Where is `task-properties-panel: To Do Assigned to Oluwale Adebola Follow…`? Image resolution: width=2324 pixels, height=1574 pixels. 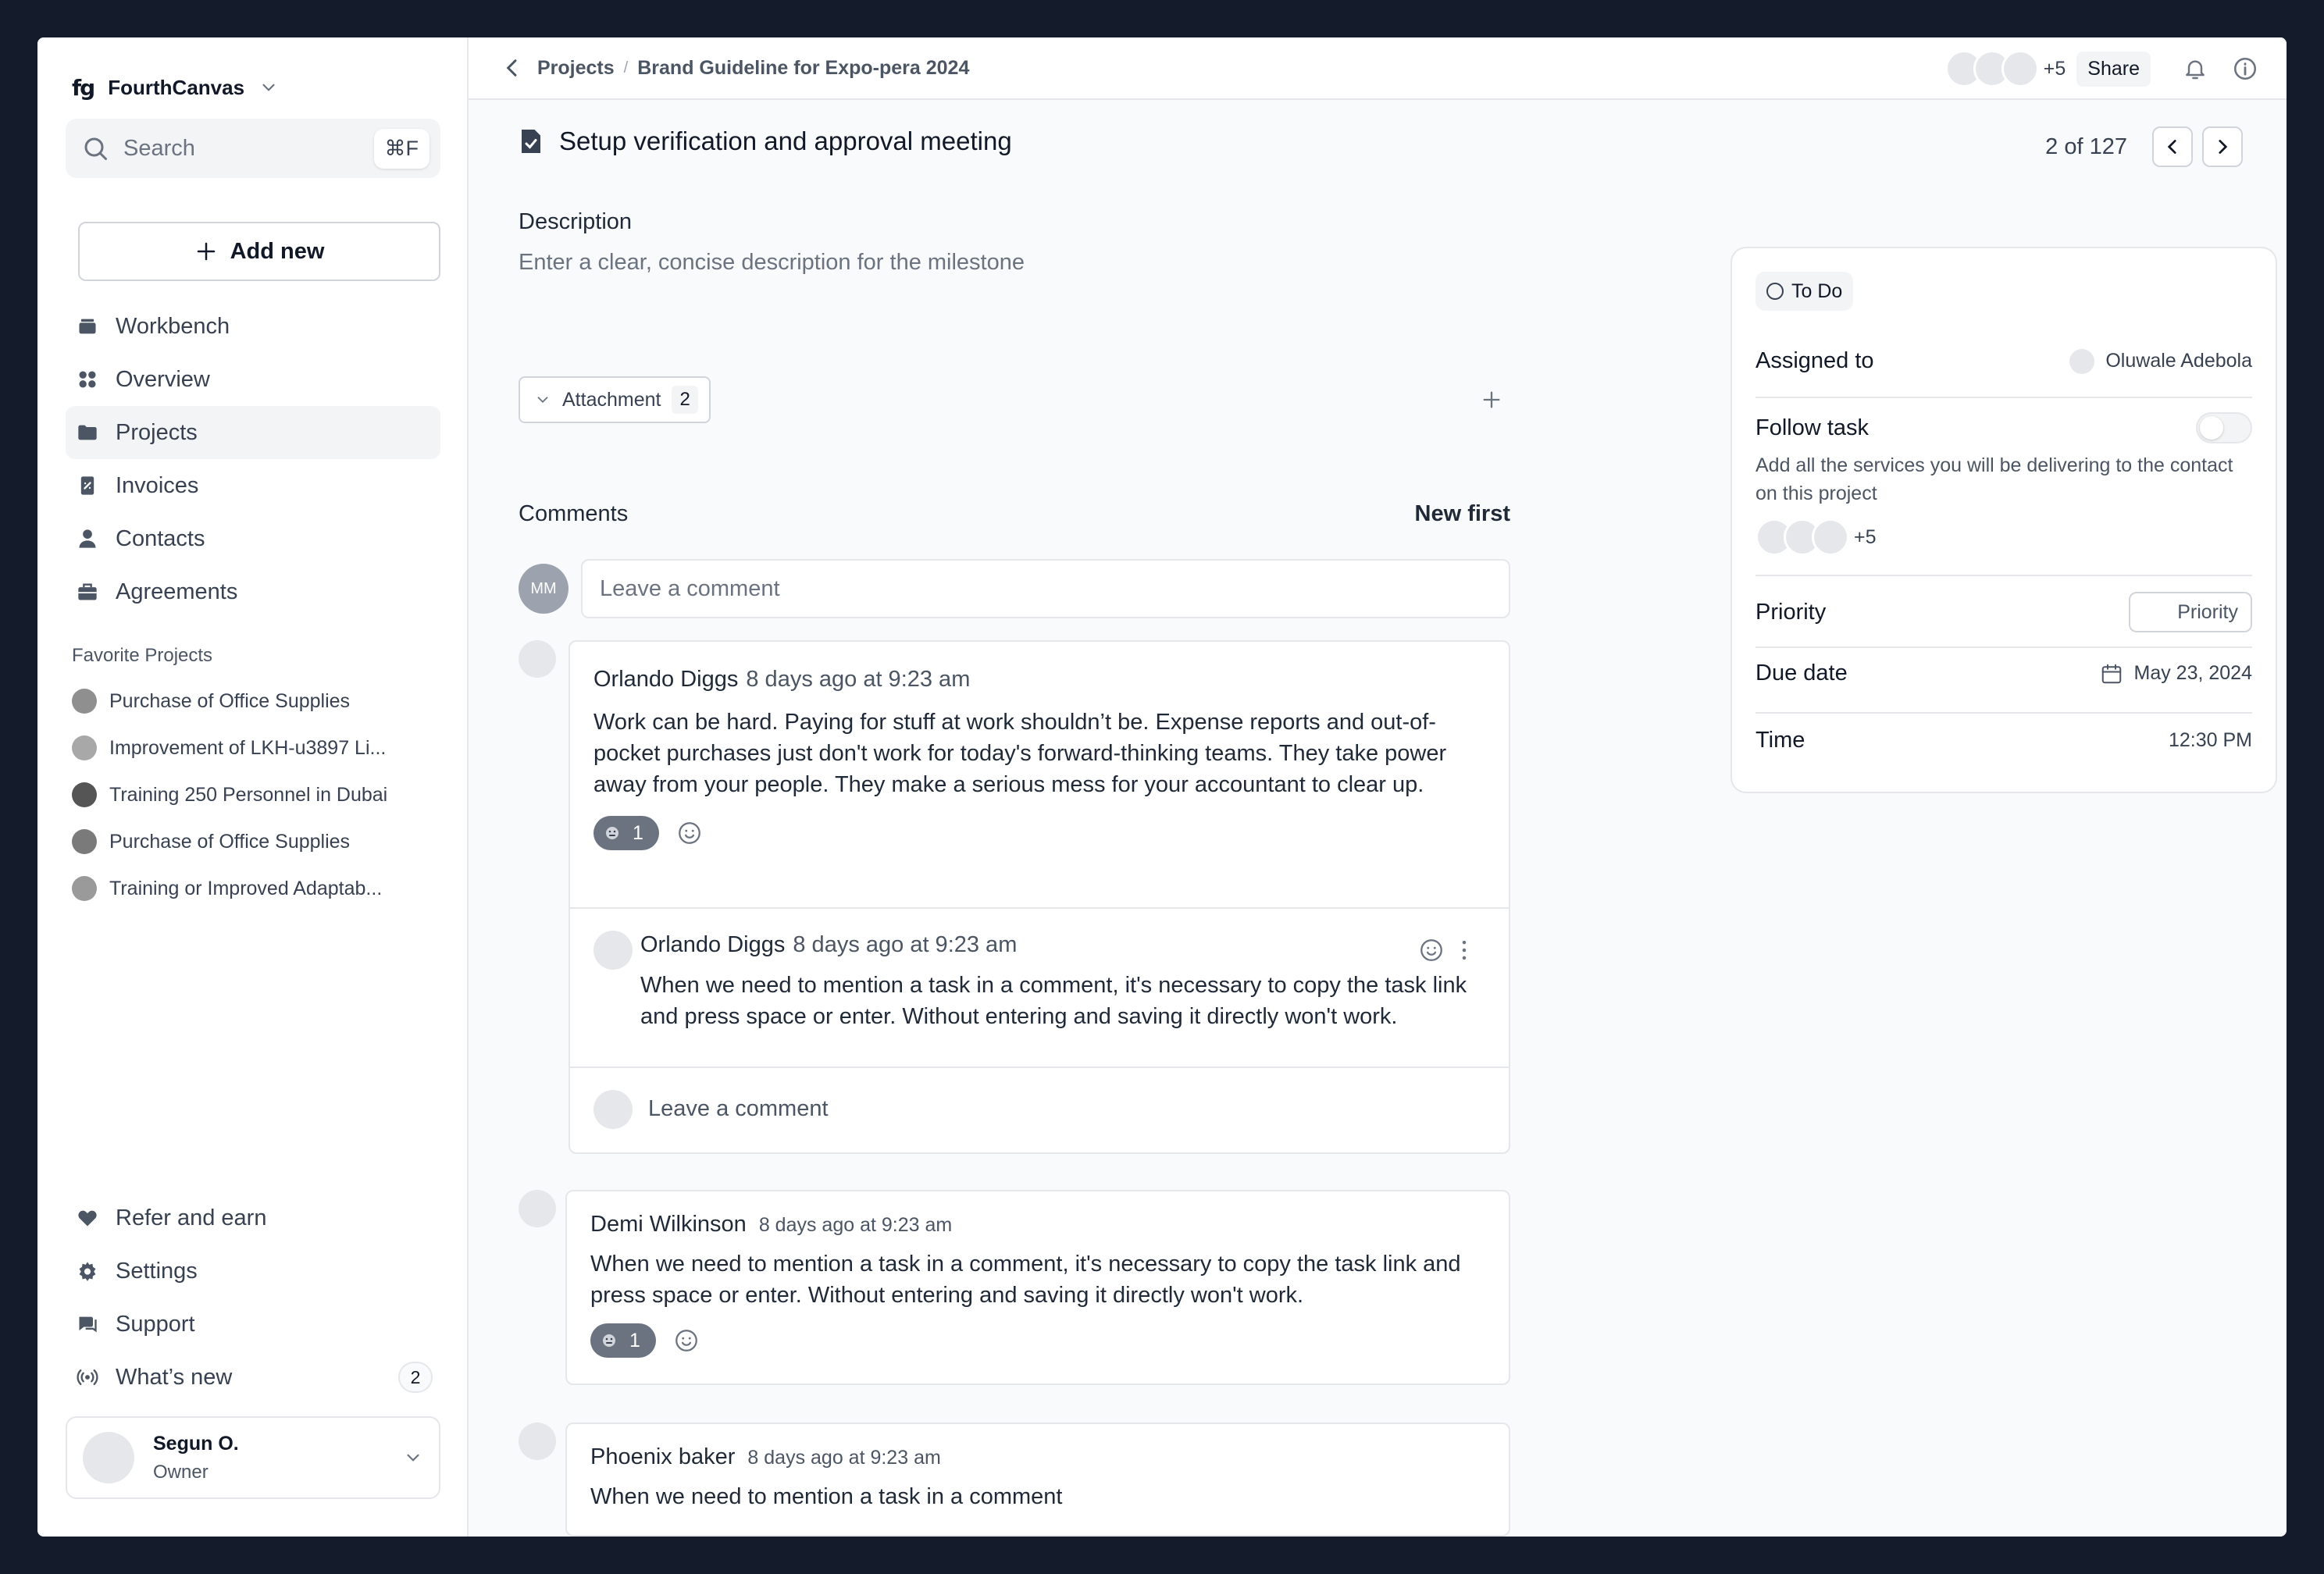 task-properties-panel: To Do Assigned to Oluwale Adebola Follow… is located at coordinates (2004, 520).